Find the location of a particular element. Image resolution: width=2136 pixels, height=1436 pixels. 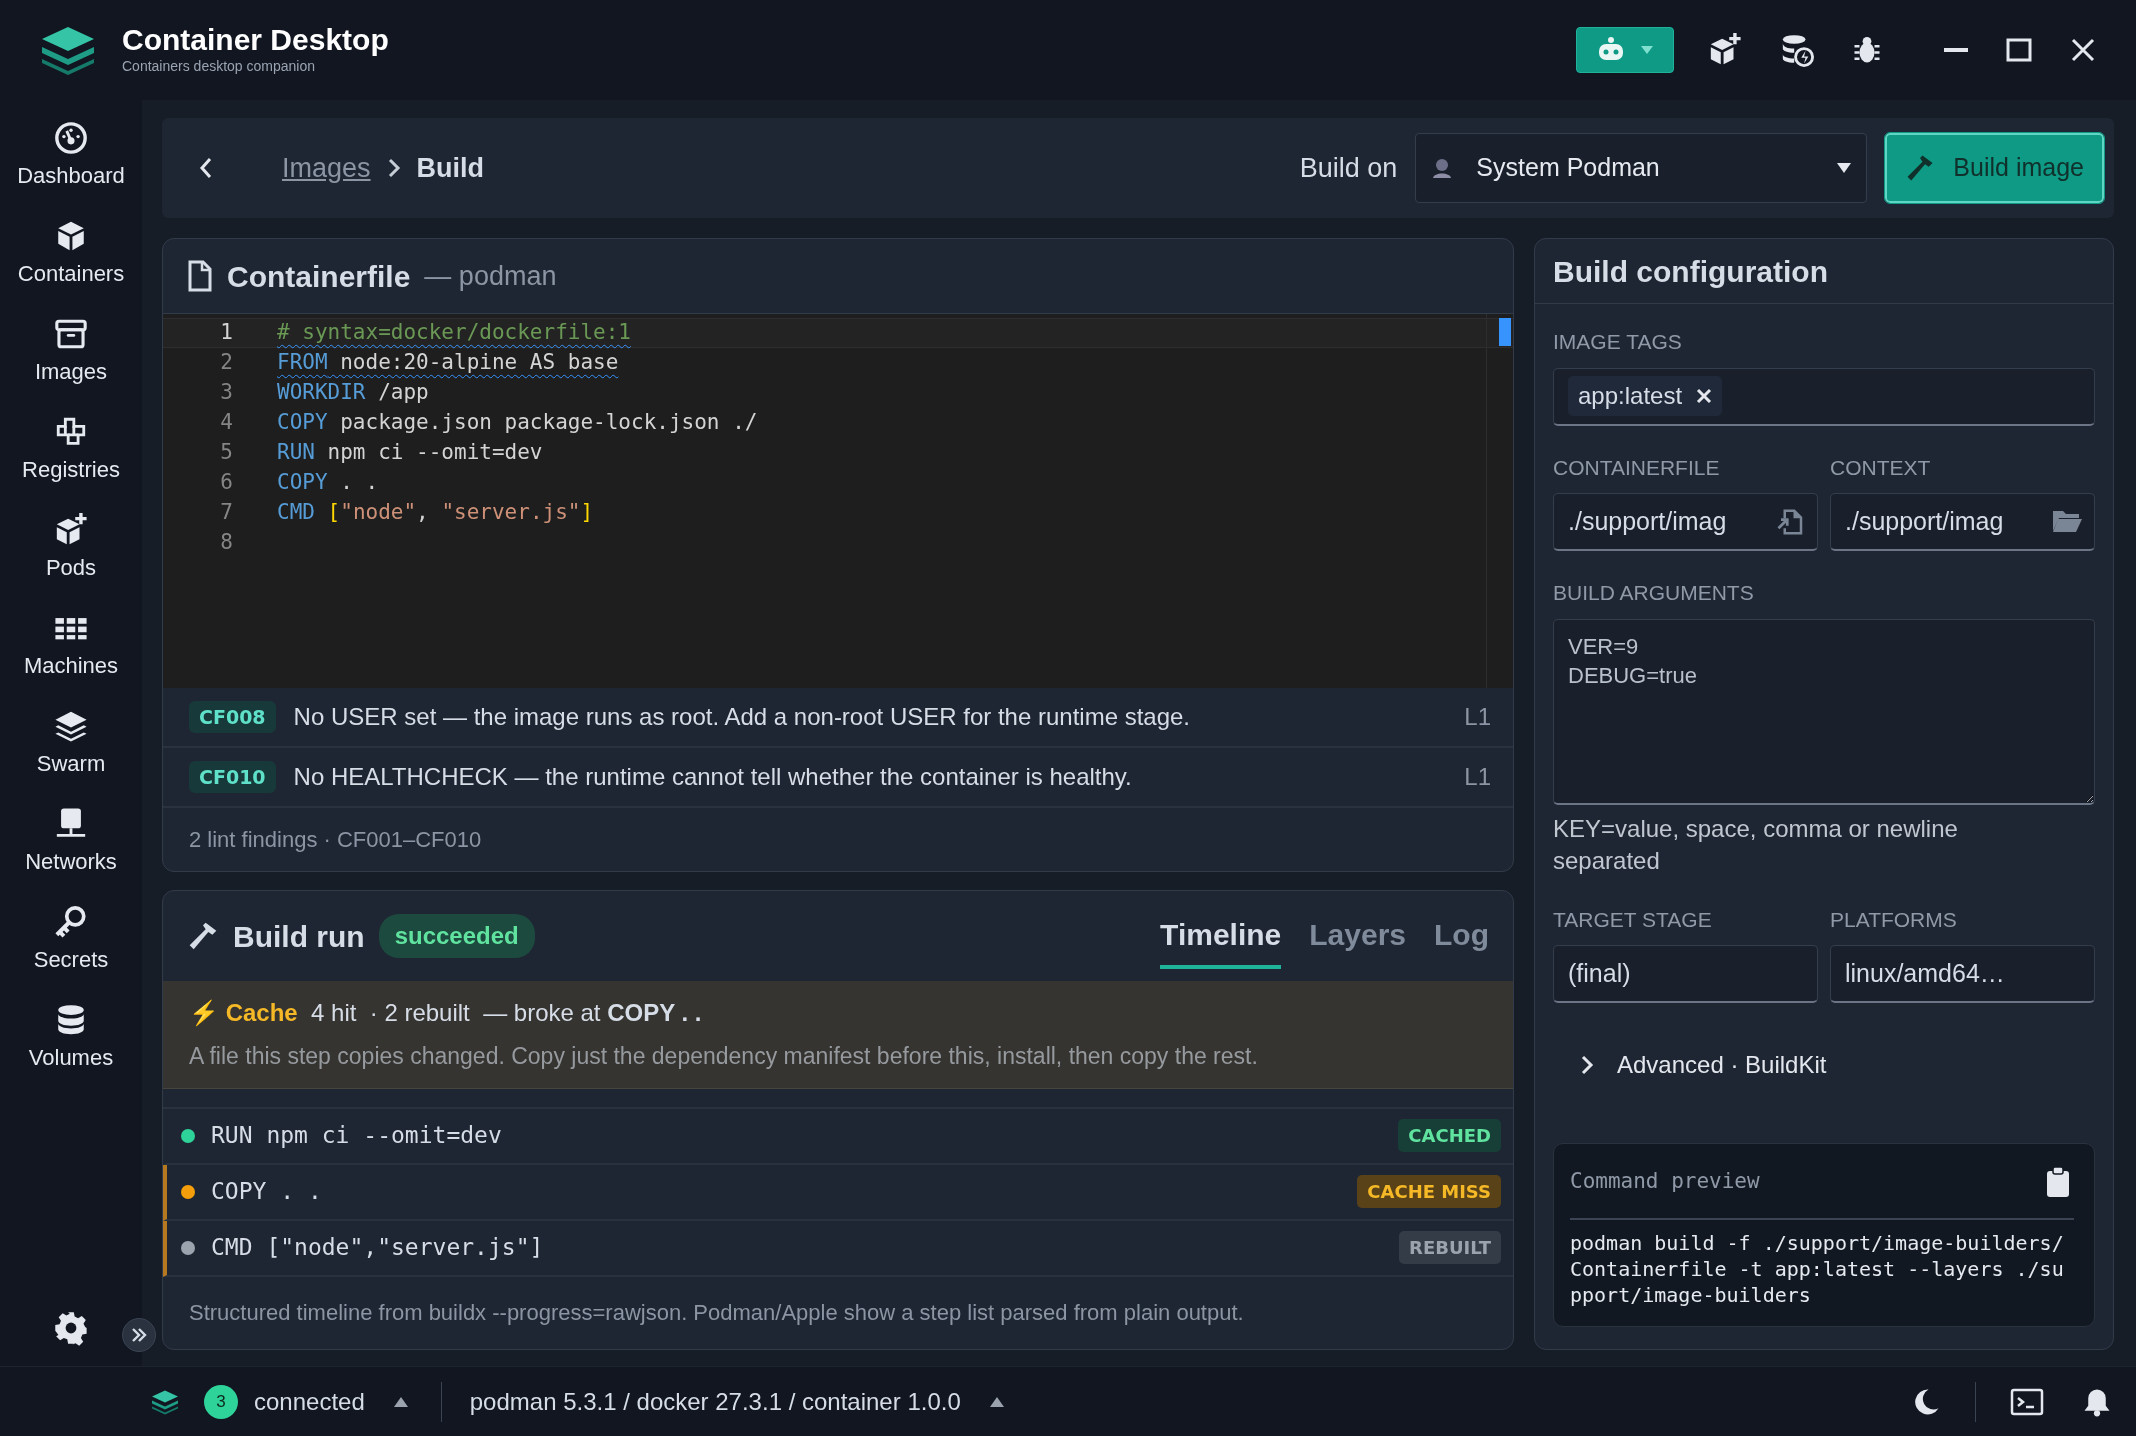

rule-code-tag: CF010 is located at coordinates (232, 777).